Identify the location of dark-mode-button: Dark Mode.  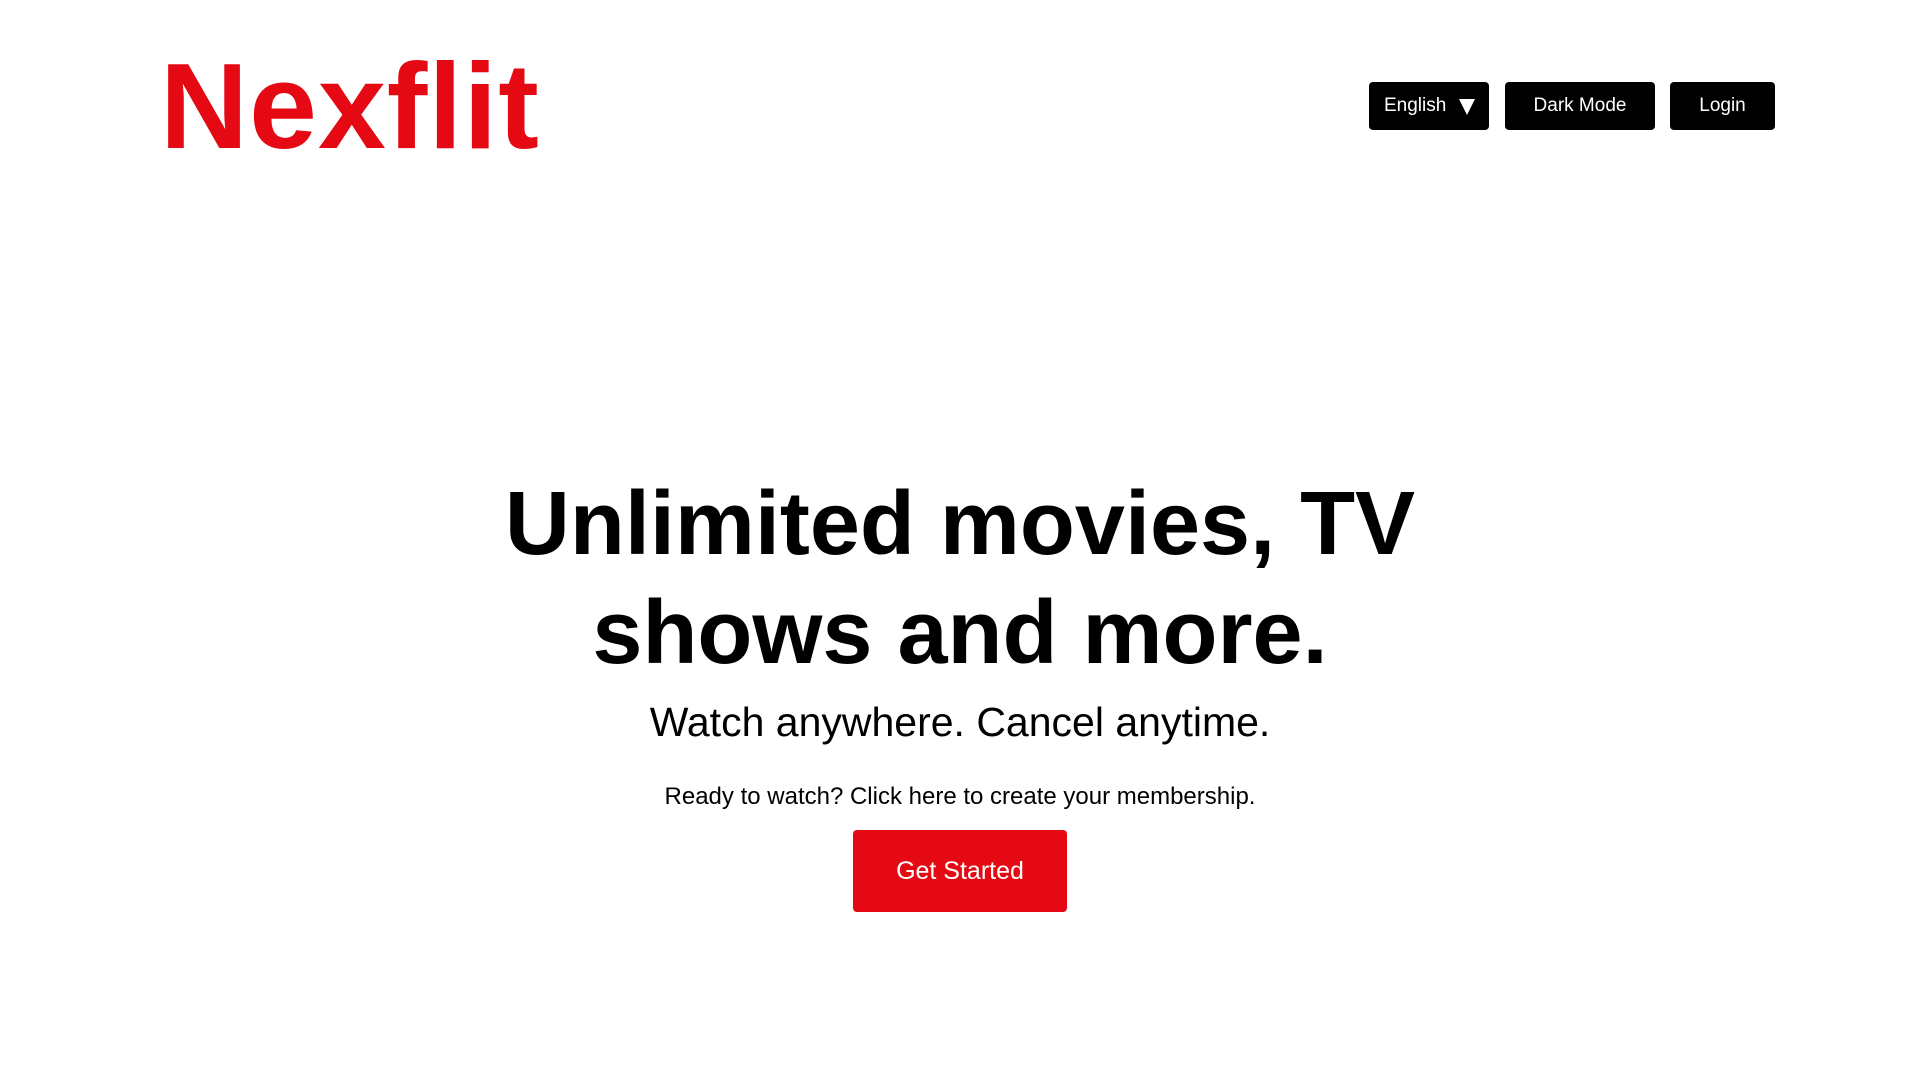
(1580, 106).